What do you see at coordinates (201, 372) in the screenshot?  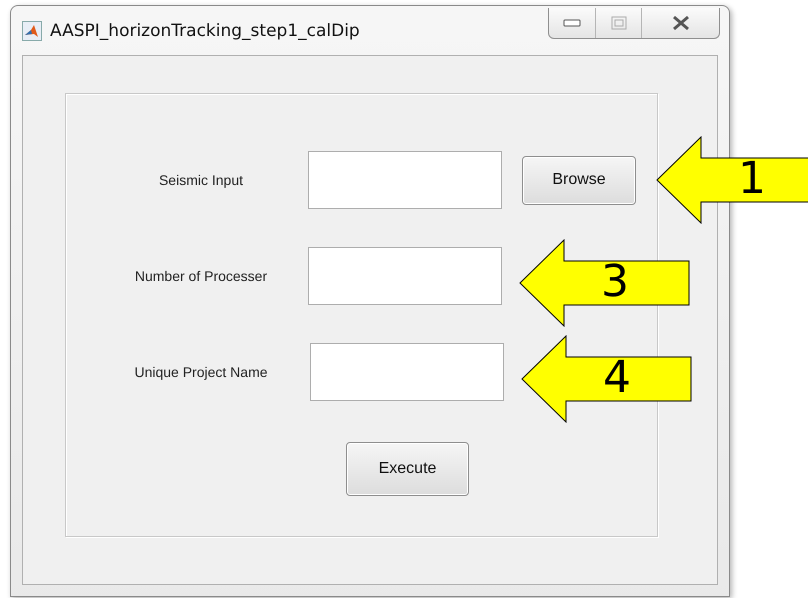 I see `field-label: Unique Project Name` at bounding box center [201, 372].